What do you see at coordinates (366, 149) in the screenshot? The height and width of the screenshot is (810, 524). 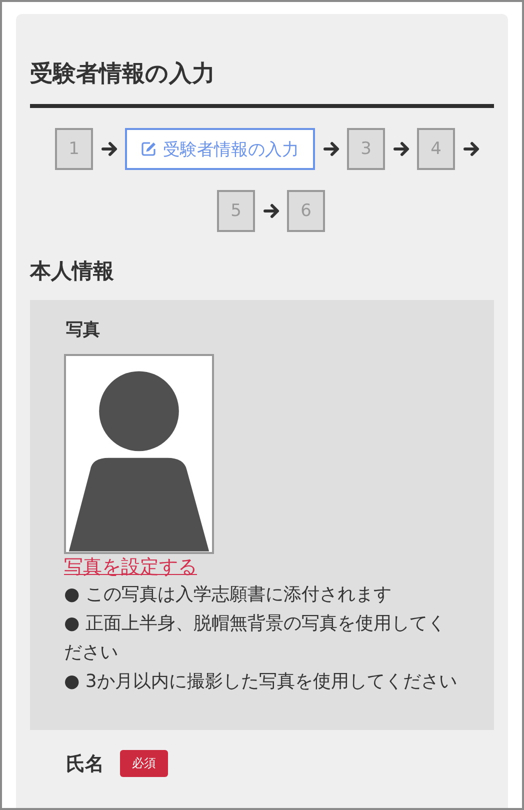 I see `step-indicator: 3` at bounding box center [366, 149].